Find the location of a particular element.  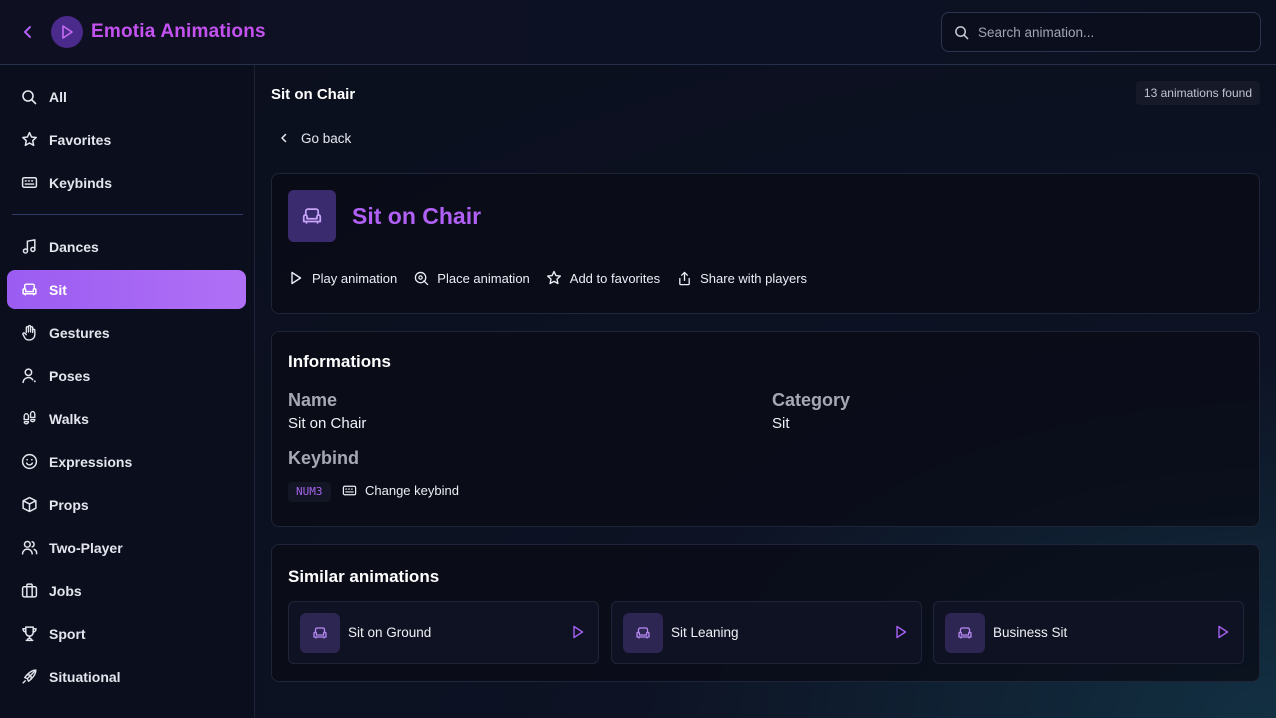

sidebar-item-sit: Sit is located at coordinates (126, 289).